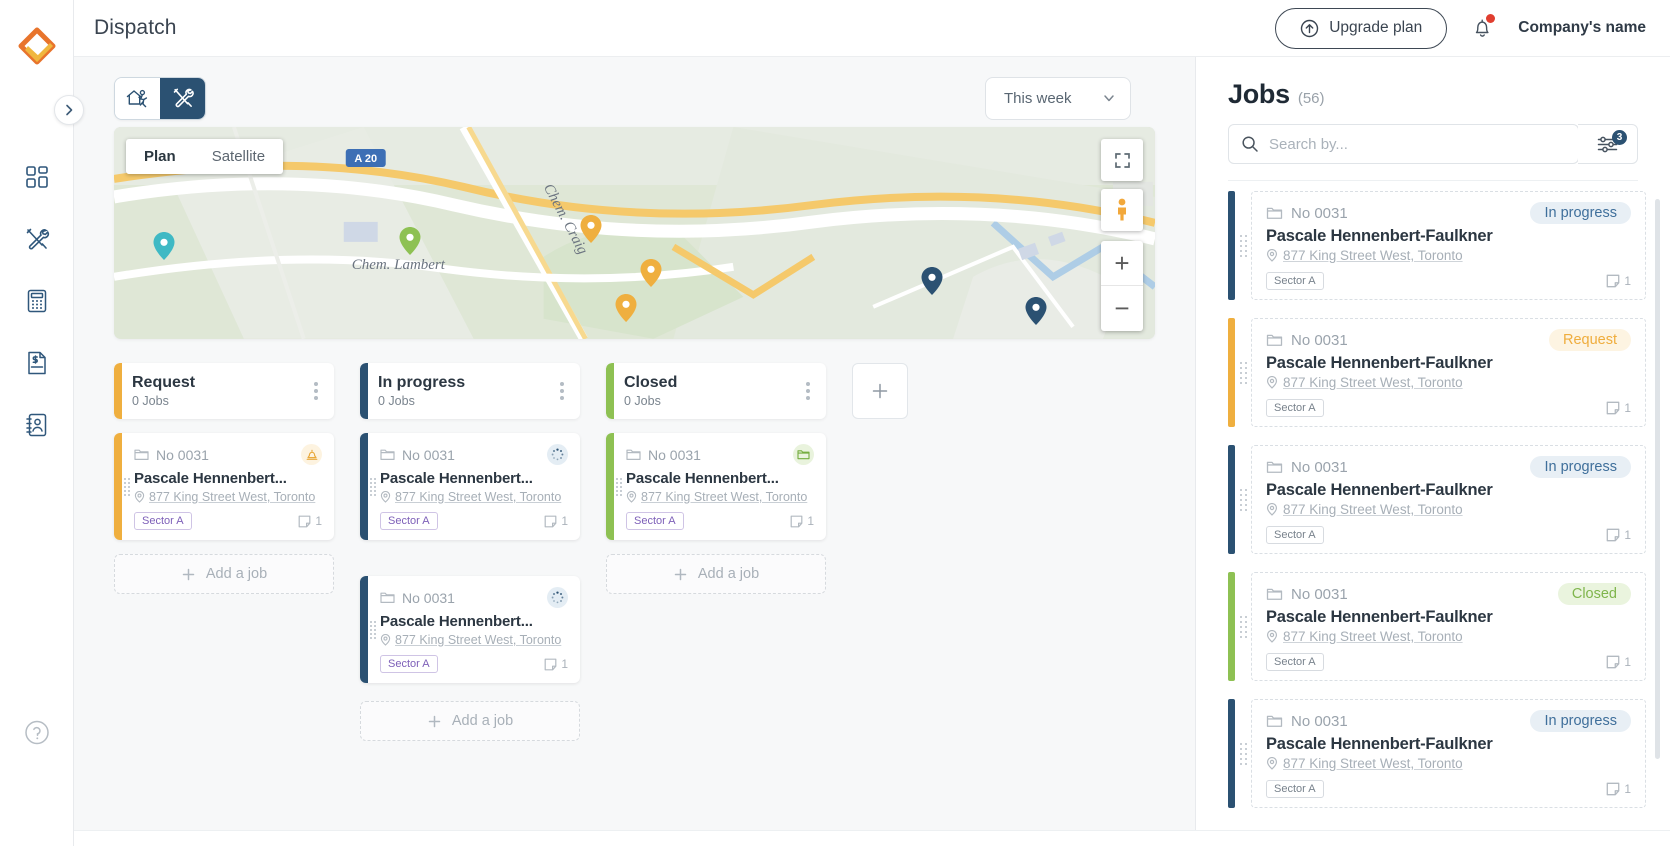 Image resolution: width=1670 pixels, height=846 pixels. What do you see at coordinates (1379, 236) in the screenshot?
I see `list-item-customer-name: Pascale Hennenbert-Faulkner` at bounding box center [1379, 236].